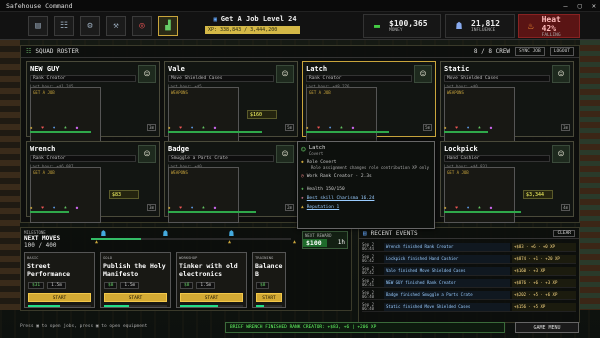 This screenshot has width=600, height=338. I want to click on crew-button: ☷, so click(64, 26).